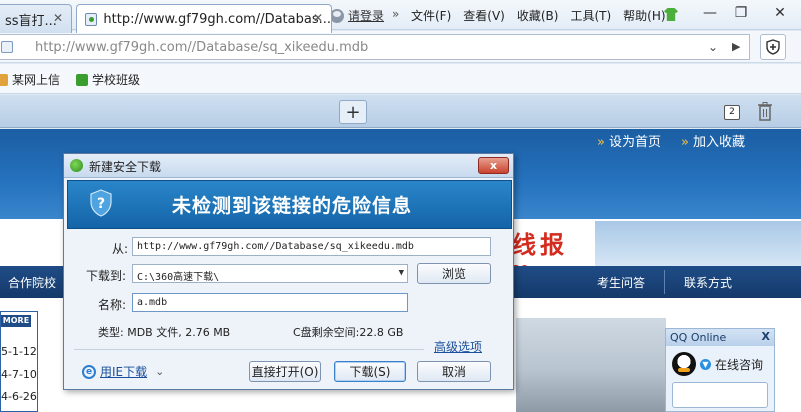 The height and width of the screenshot is (412, 801). I want to click on ie-icon: e, so click(89, 371).